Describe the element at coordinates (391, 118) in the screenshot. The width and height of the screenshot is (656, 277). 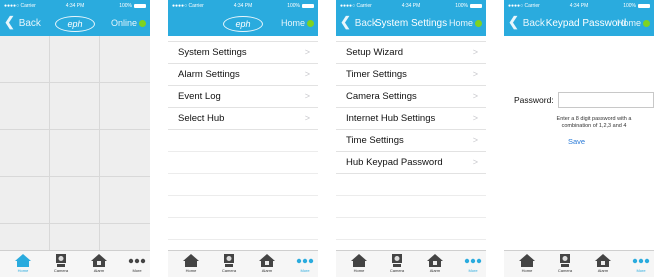
I see `item-label: Internet Hub Settings` at that location.